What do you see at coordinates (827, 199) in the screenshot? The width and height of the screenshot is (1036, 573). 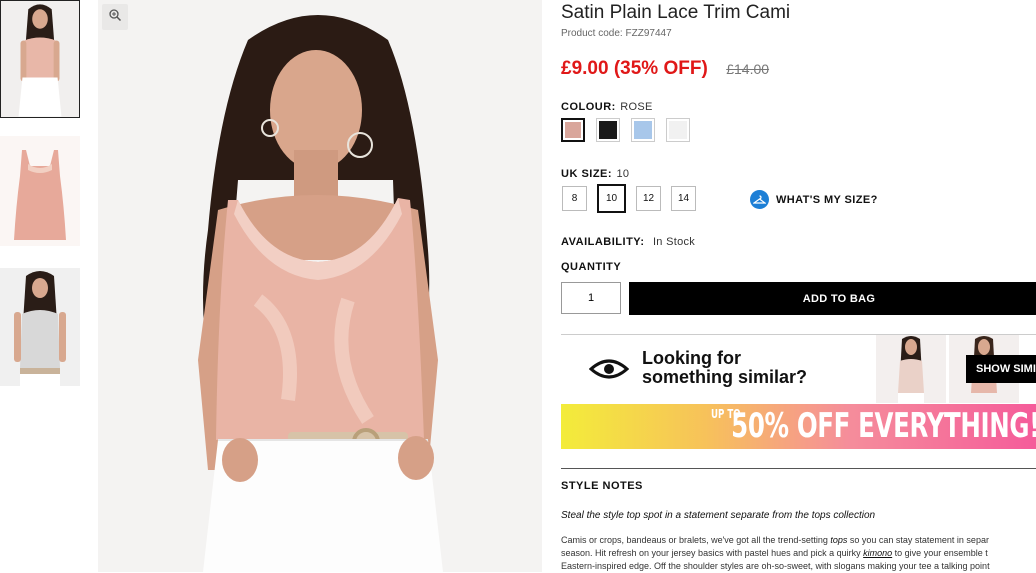 I see `size-guide-label: WHAT'S MY SIZE?` at bounding box center [827, 199].